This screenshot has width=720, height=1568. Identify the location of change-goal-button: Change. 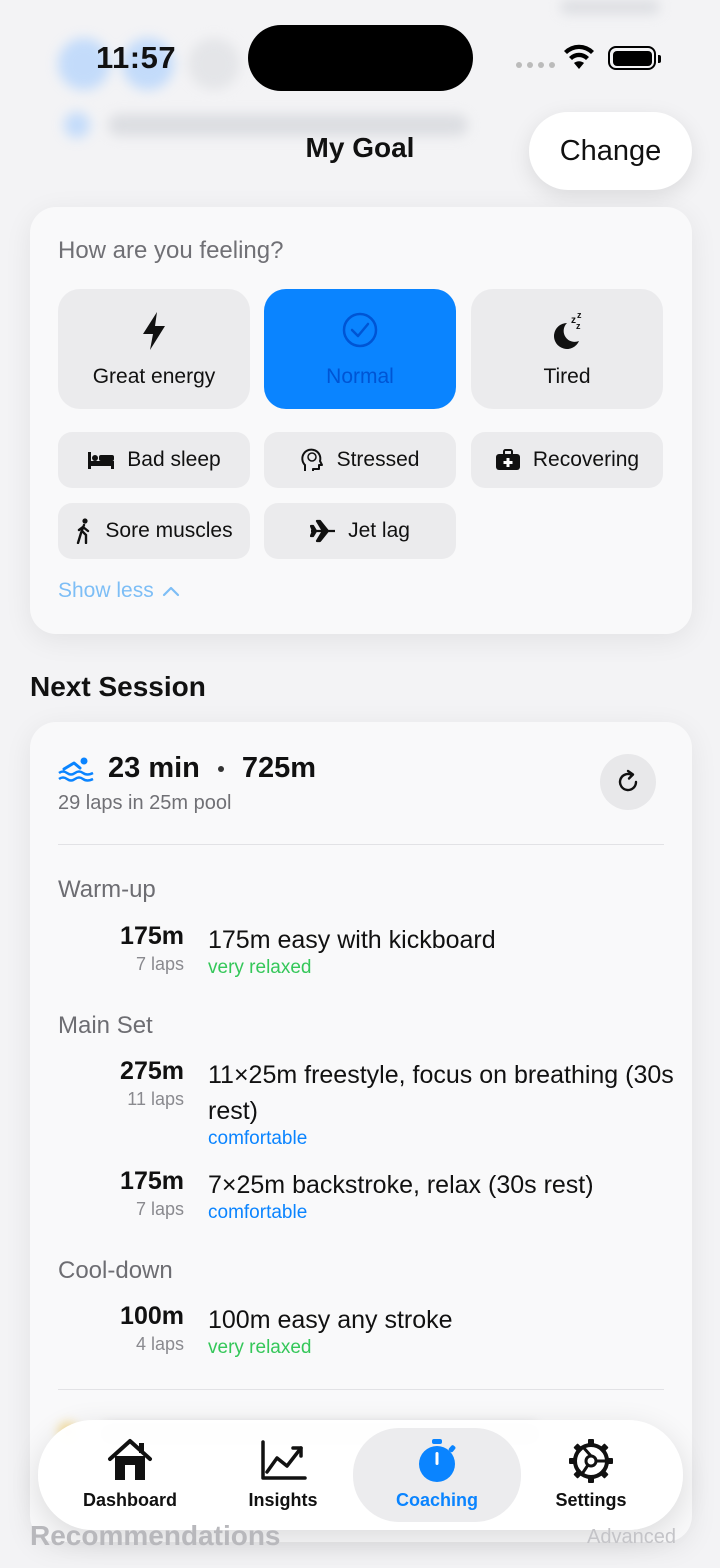
(610, 151).